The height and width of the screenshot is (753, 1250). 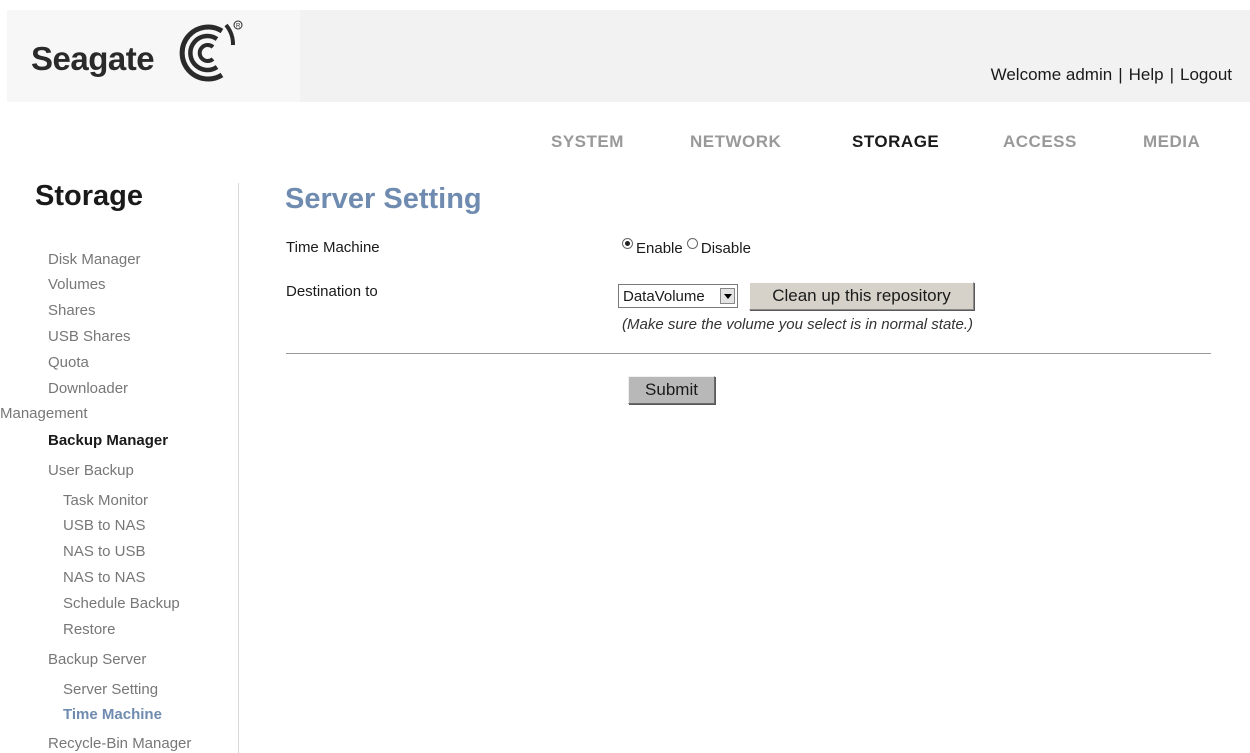 What do you see at coordinates (659, 248) in the screenshot?
I see `enable-radio-label: Enable` at bounding box center [659, 248].